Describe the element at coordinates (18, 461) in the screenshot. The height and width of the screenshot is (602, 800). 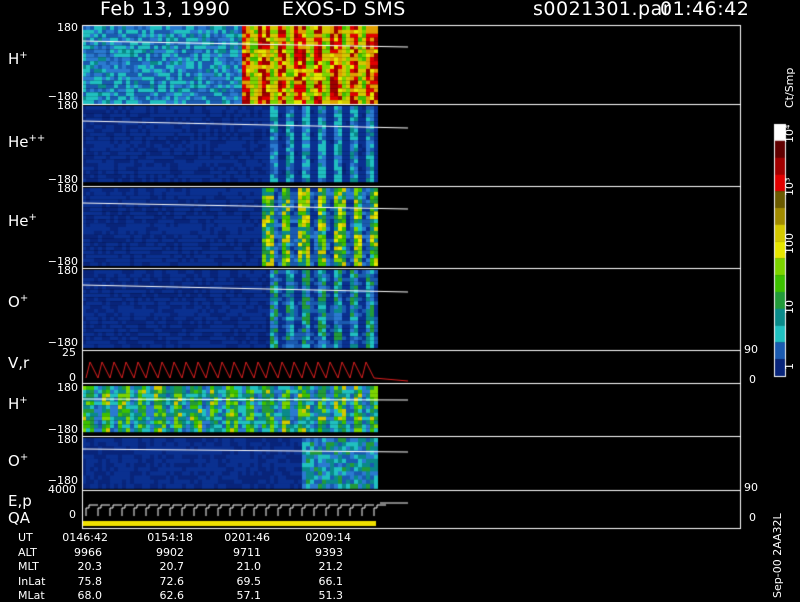
I see `panel-label-o-plus-2: O+` at that location.